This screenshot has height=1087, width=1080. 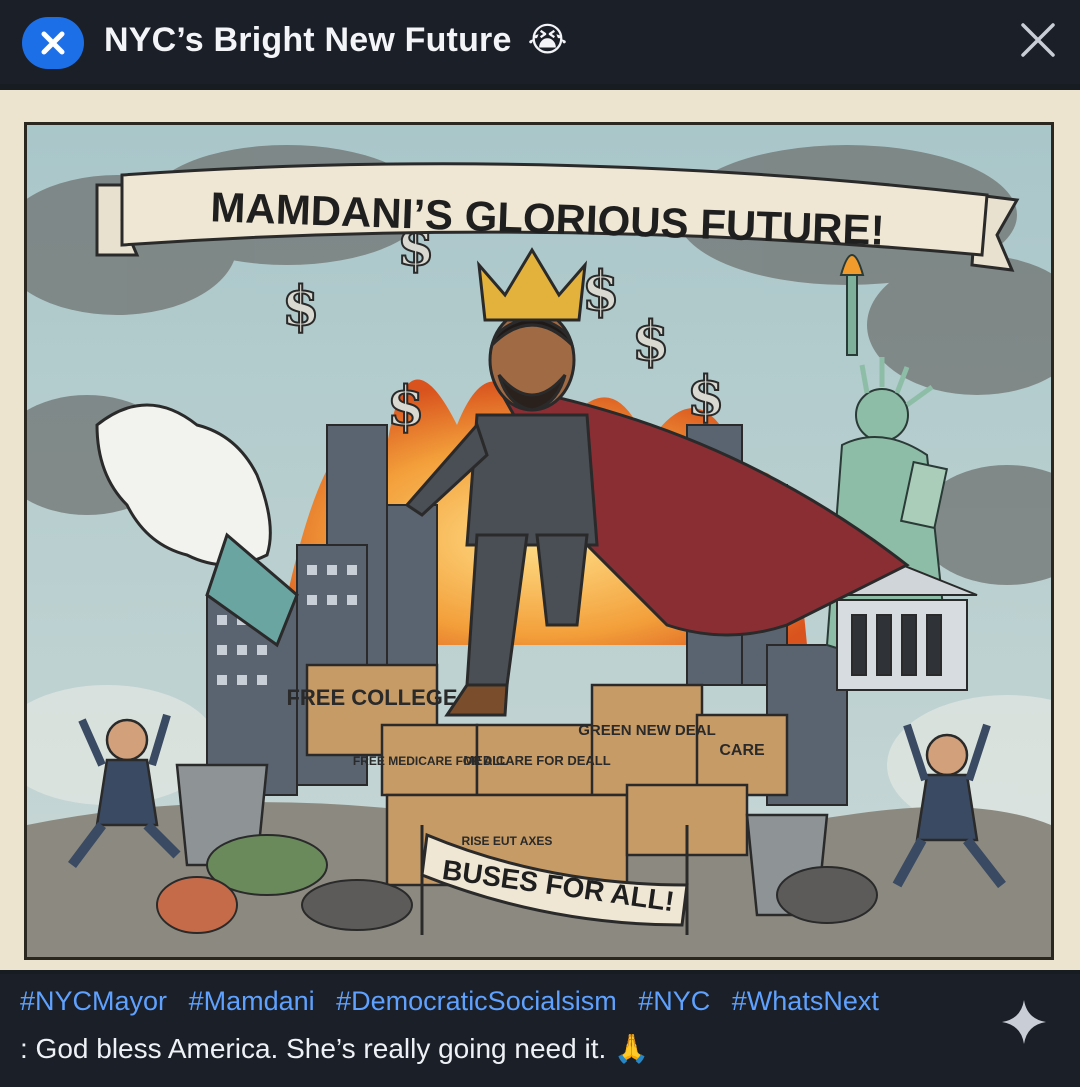 What do you see at coordinates (1024, 1022) in the screenshot?
I see `sparkle-icon` at bounding box center [1024, 1022].